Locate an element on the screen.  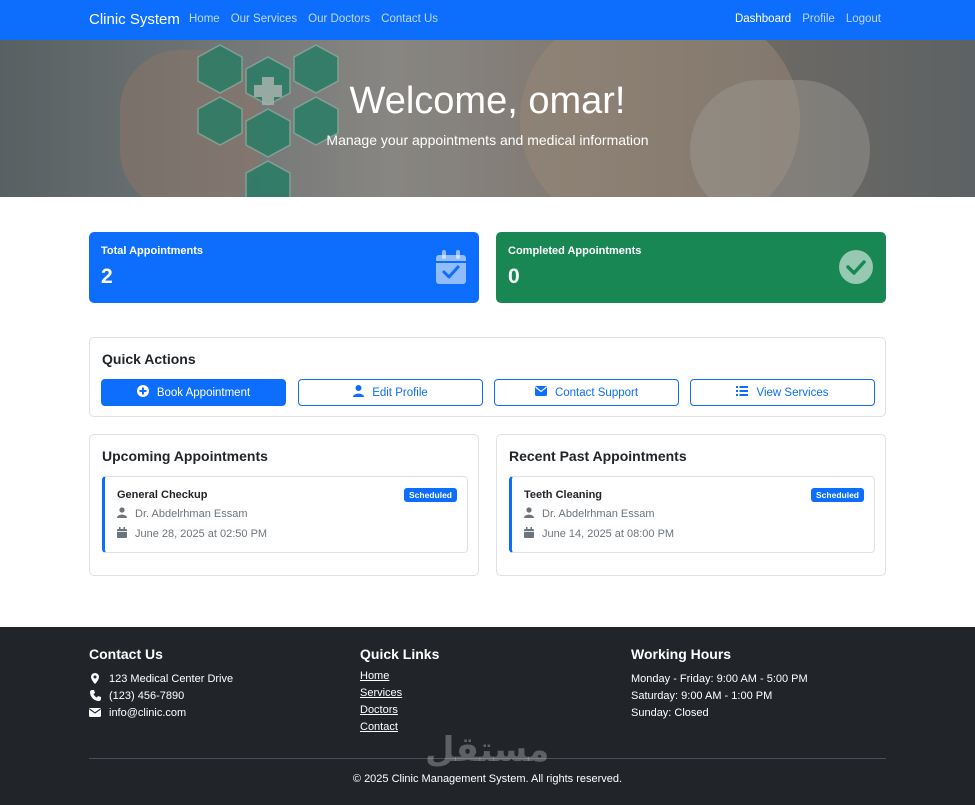
quick-actions-title: Quick Actions is located at coordinates (149, 359).